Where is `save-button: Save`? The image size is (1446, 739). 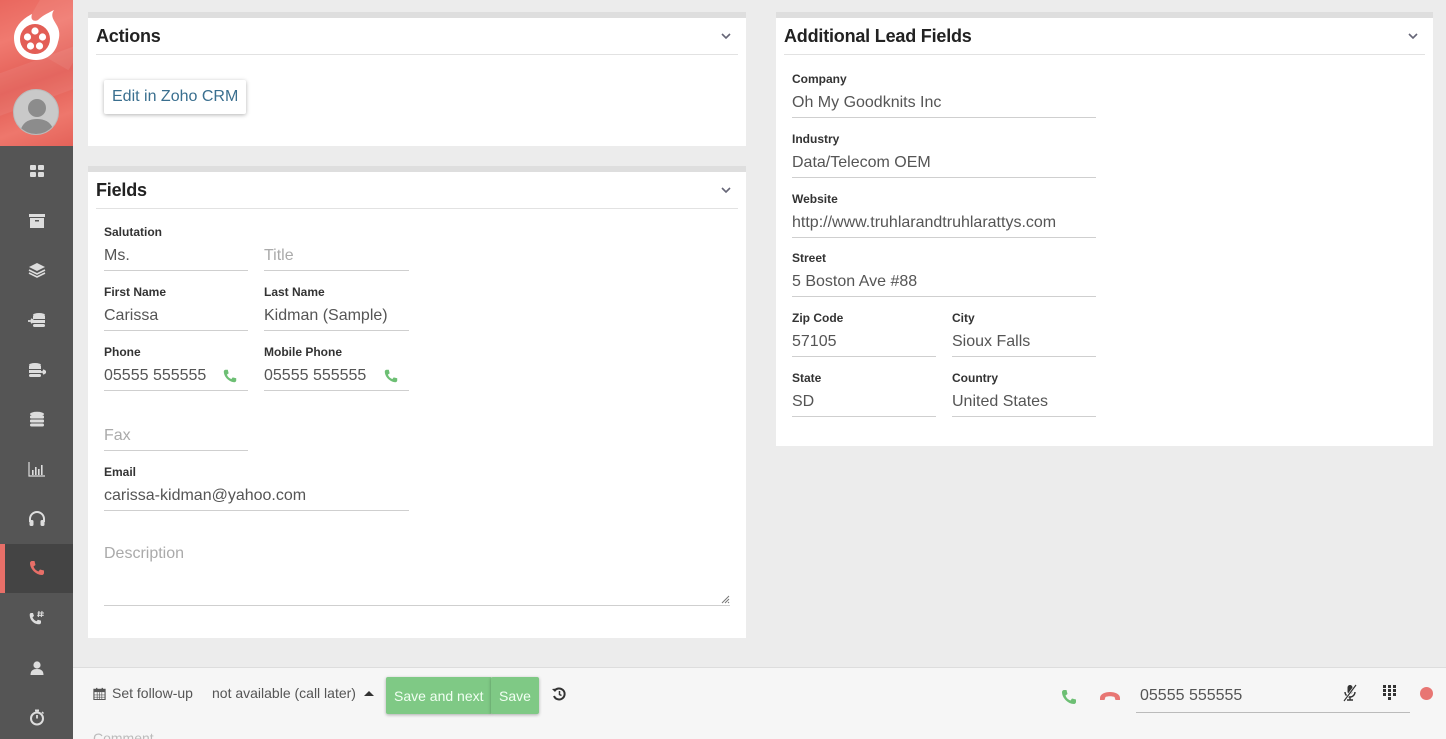 save-button: Save is located at coordinates (515, 695).